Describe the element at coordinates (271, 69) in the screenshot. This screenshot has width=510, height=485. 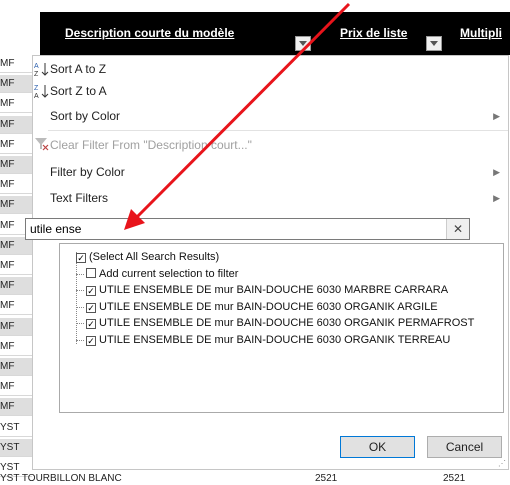
I see `menu-item-sort-a-z: AZ Sort A to Z` at that location.